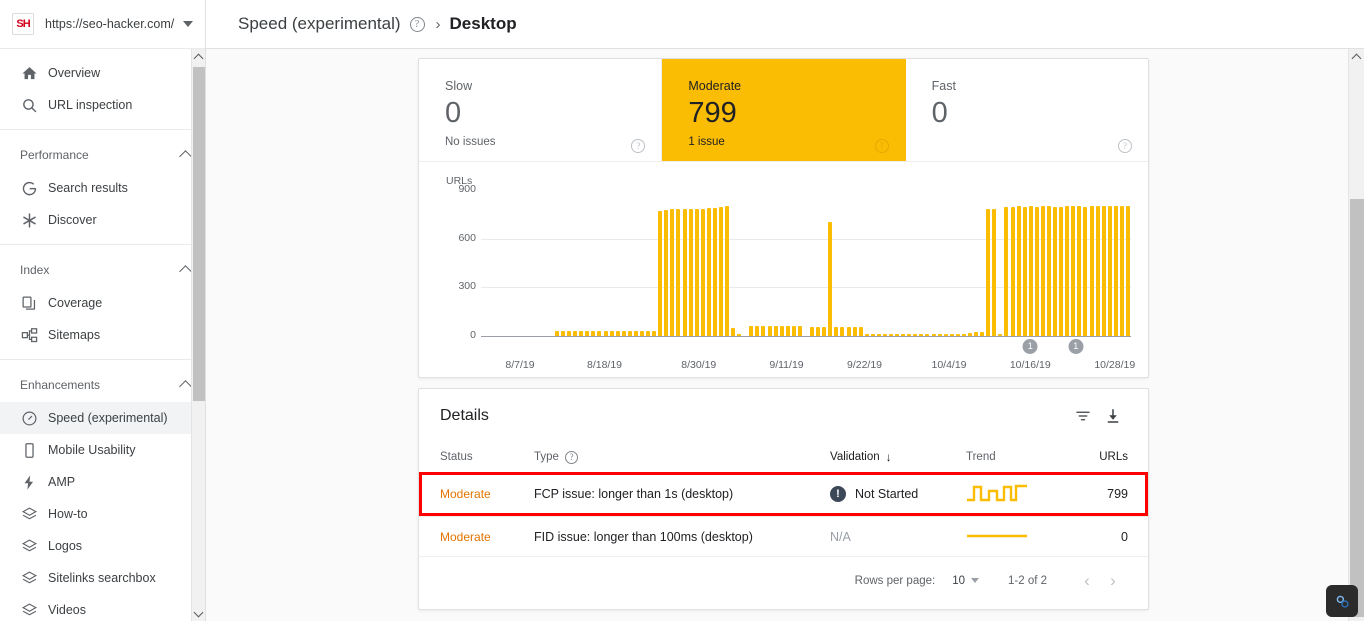  I want to click on column-header-type: Type ?, so click(682, 457).